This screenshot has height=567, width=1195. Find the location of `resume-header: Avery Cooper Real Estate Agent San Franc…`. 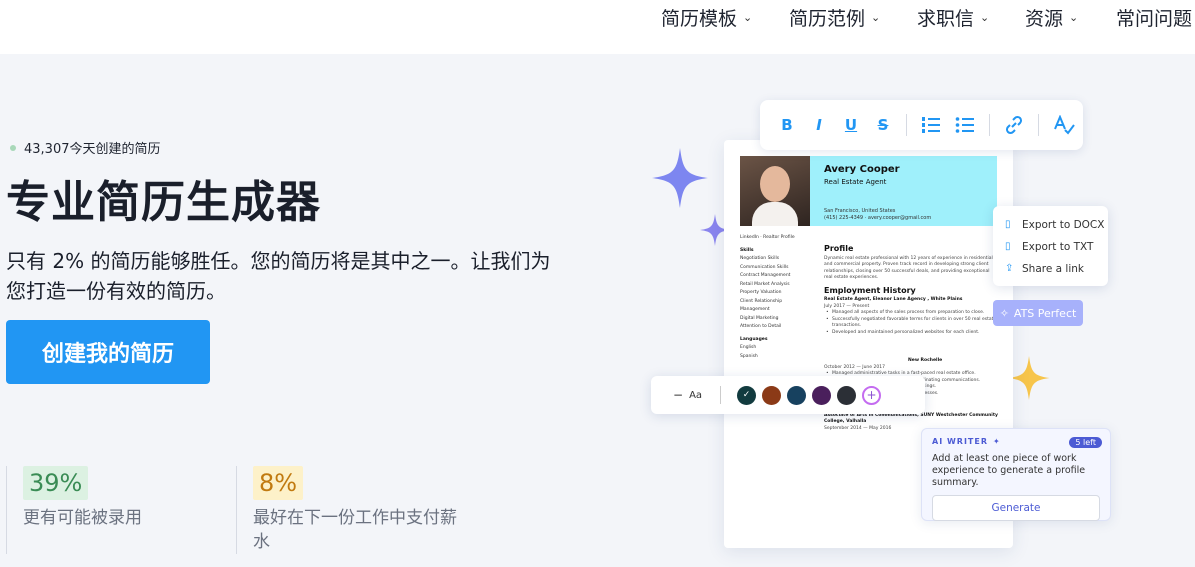

resume-header: Avery Cooper Real Estate Agent San Franc… is located at coordinates (903, 191).